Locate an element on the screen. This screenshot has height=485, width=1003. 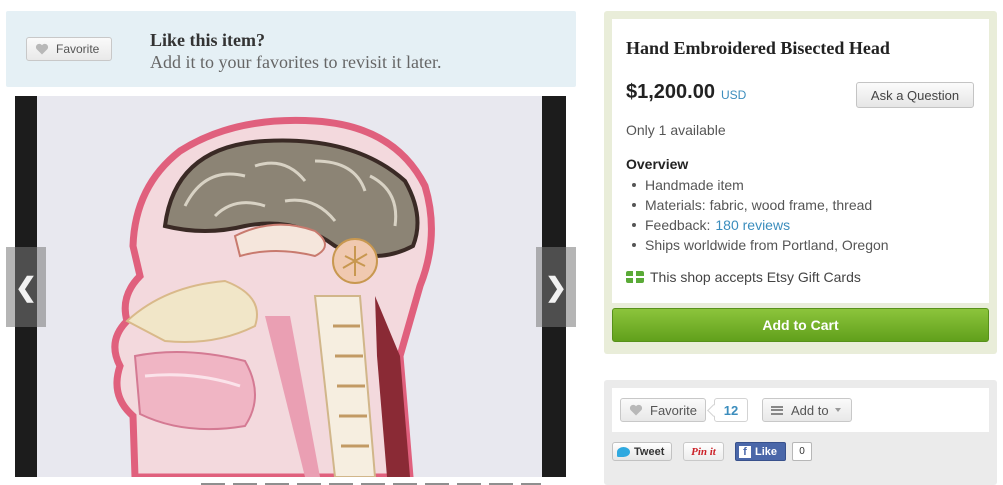
favorite-row: Favorite 12 Add to is located at coordinates (800, 410).